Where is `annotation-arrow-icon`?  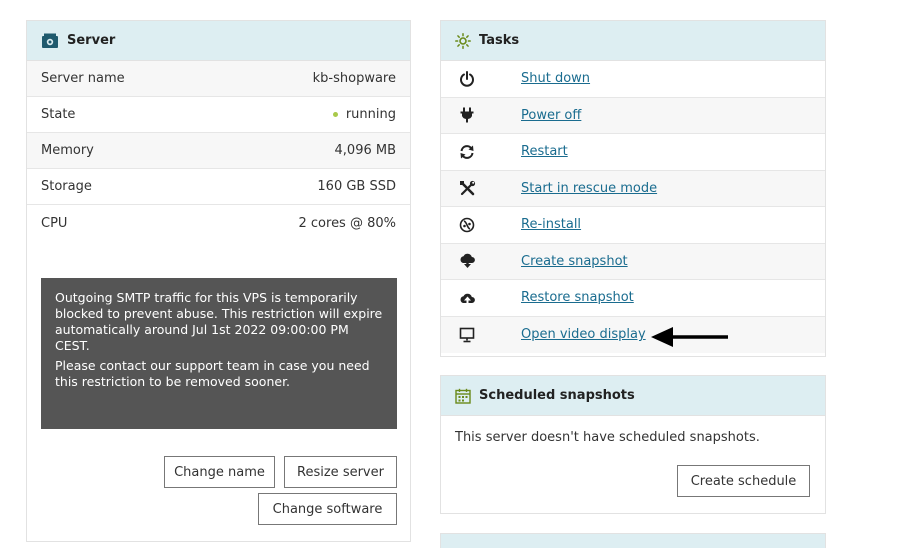
annotation-arrow-icon is located at coordinates (689, 337).